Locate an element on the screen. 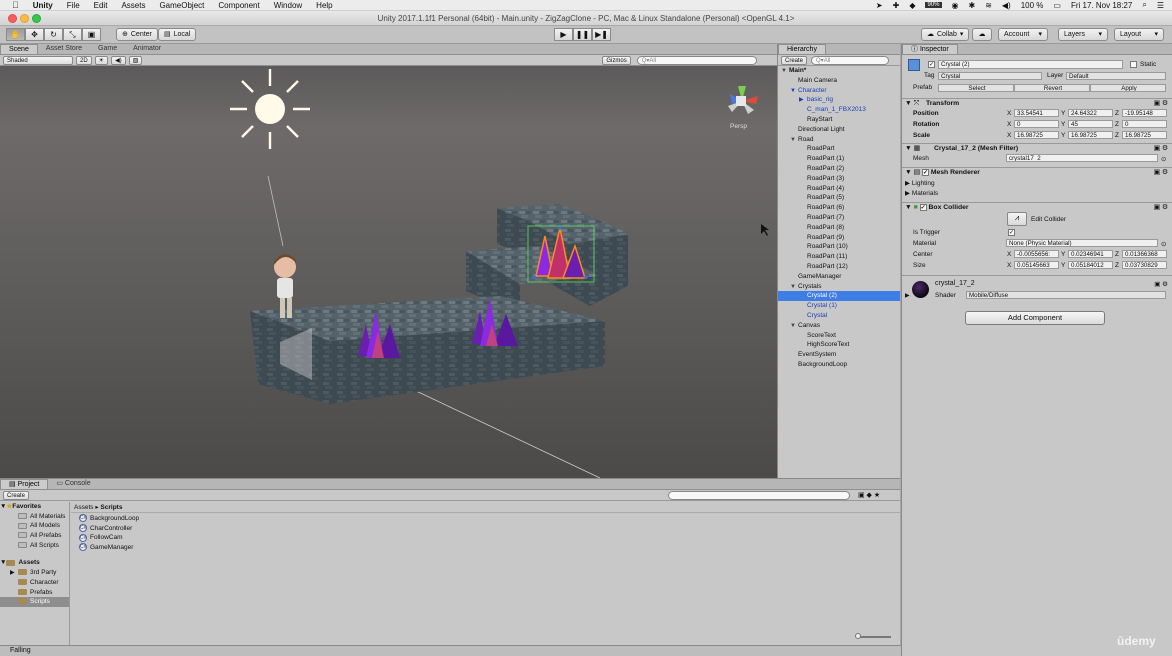  mesh-field: crystal17_2 is located at coordinates (1082, 158).